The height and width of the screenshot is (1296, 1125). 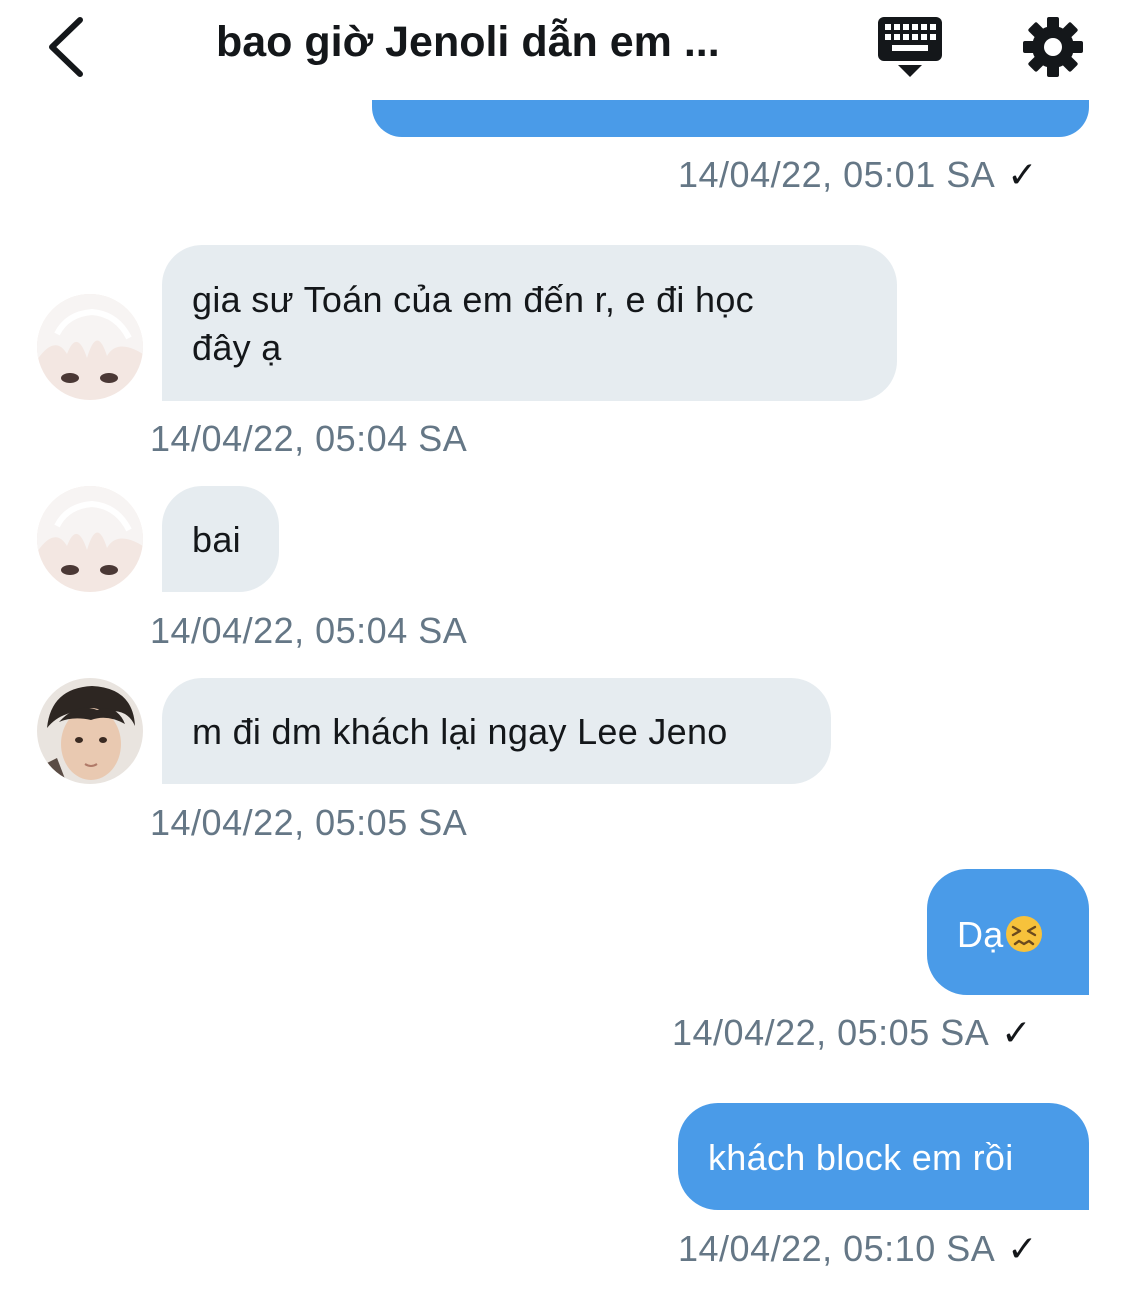 I want to click on settings-button, so click(x=1053, y=47).